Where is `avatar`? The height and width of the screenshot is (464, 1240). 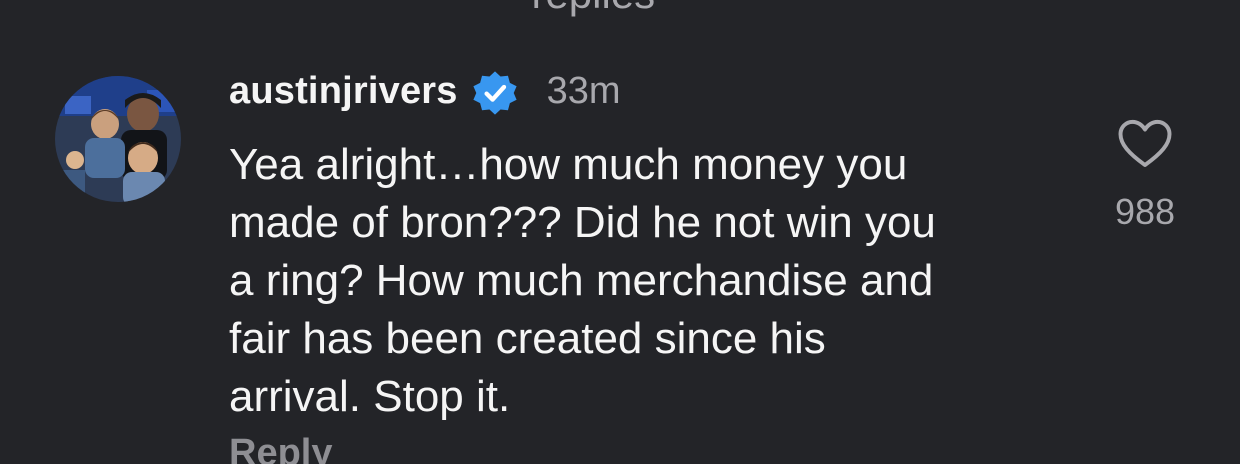
avatar is located at coordinates (118, 139).